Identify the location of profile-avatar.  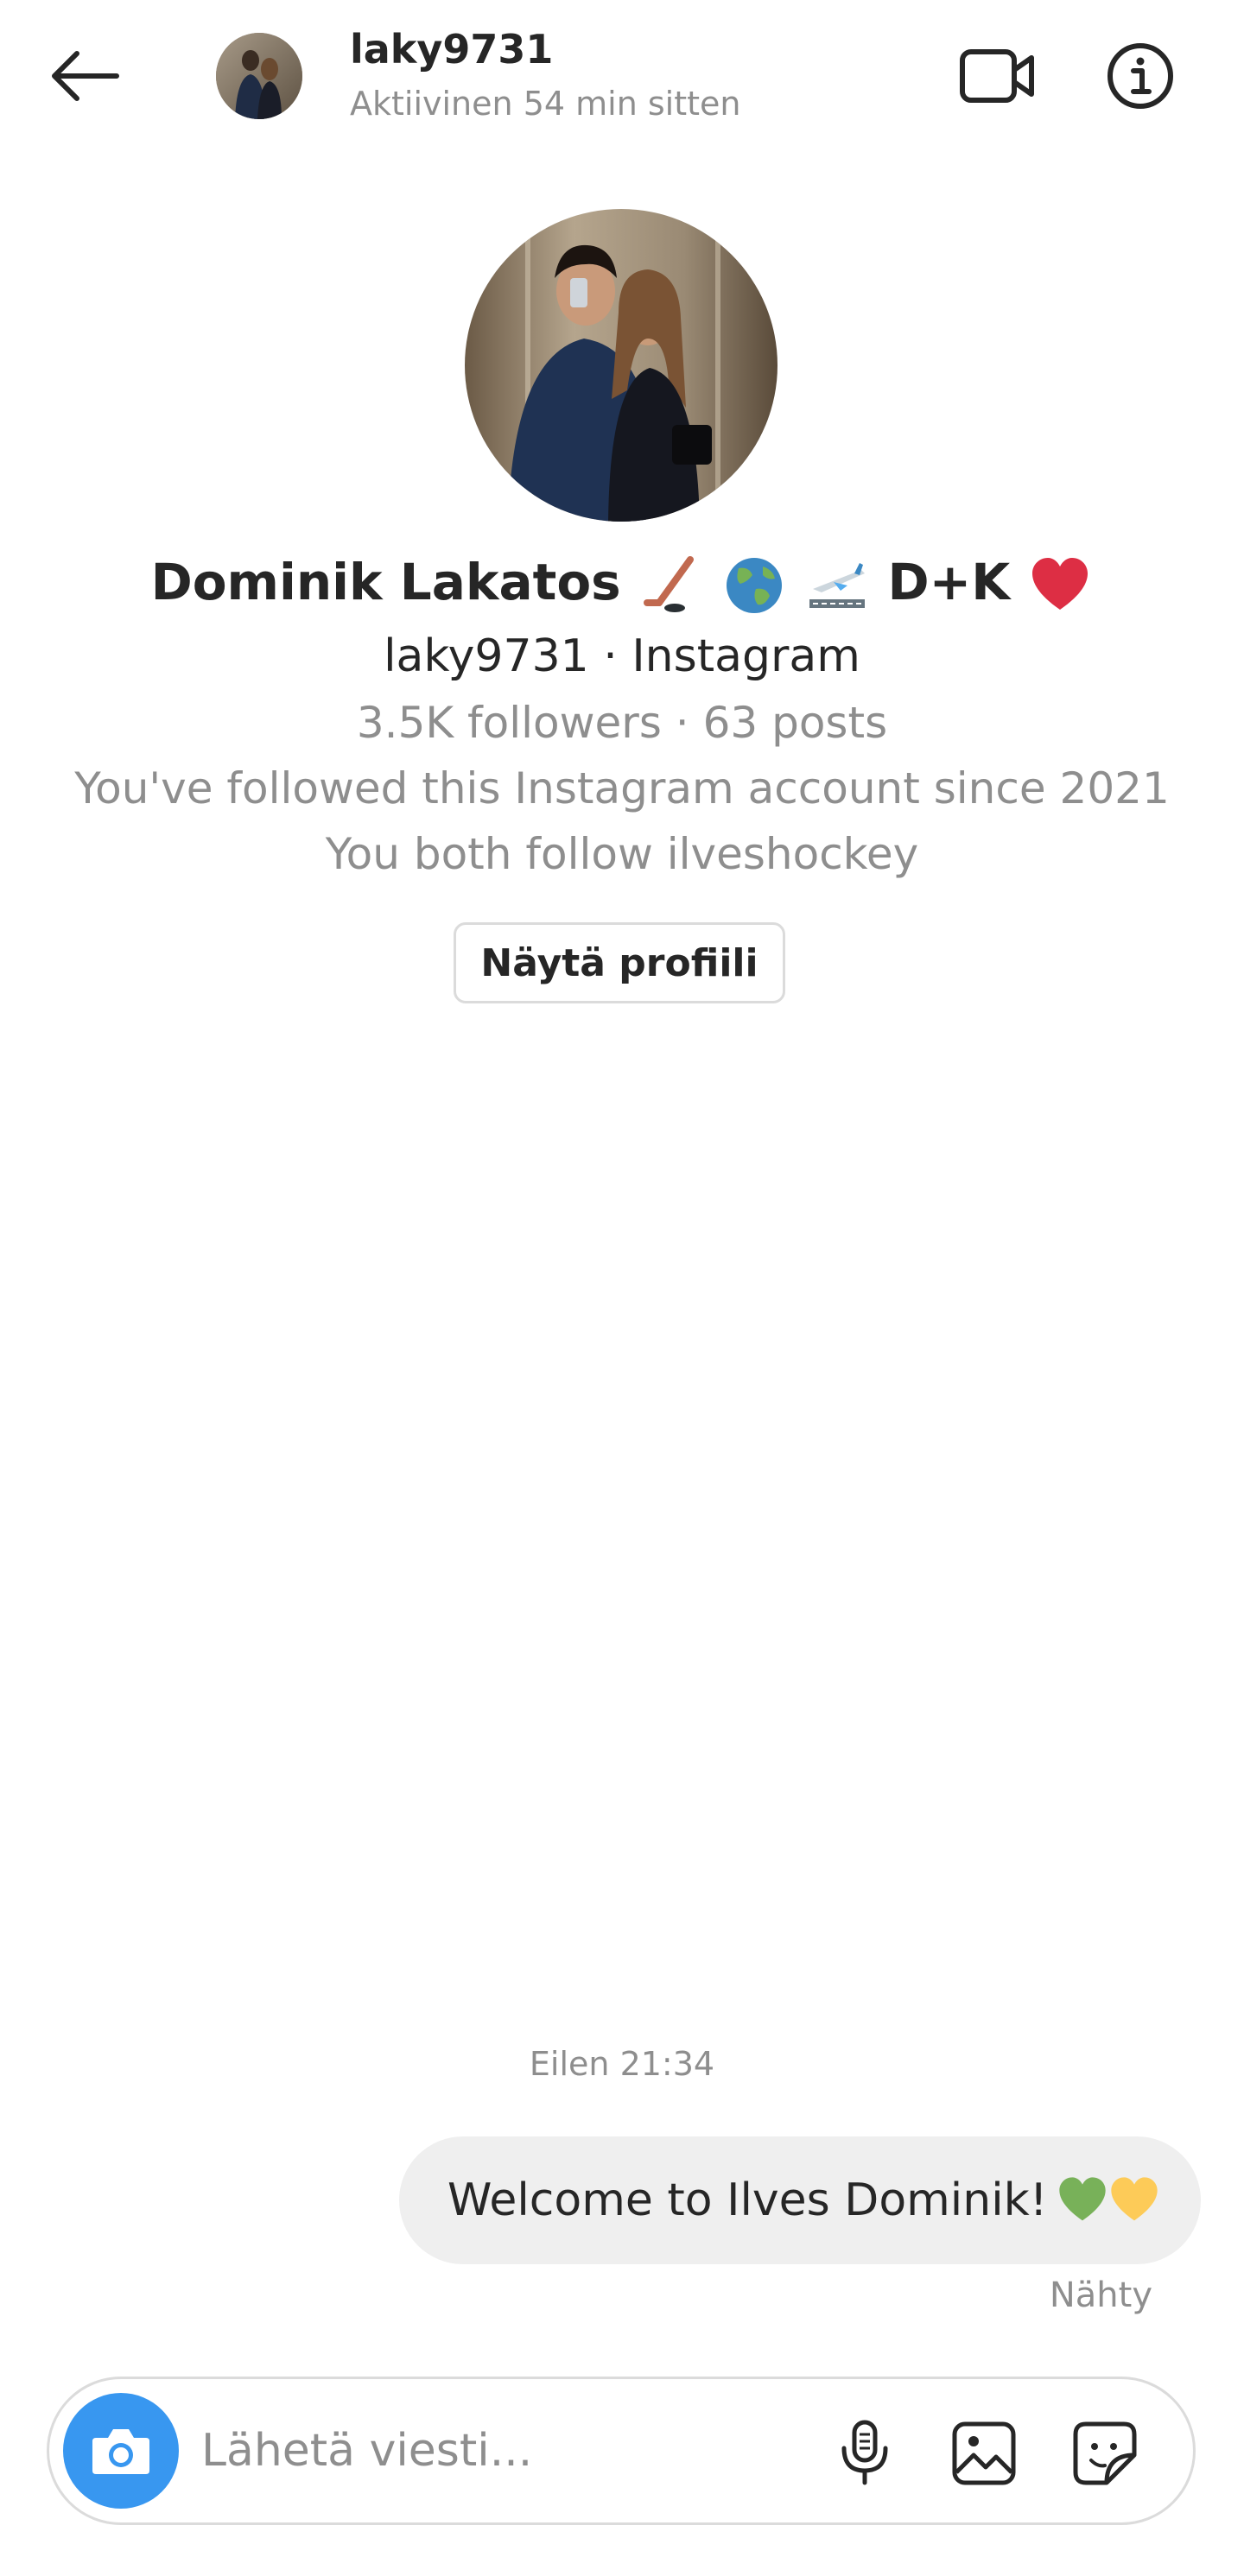
(622, 365).